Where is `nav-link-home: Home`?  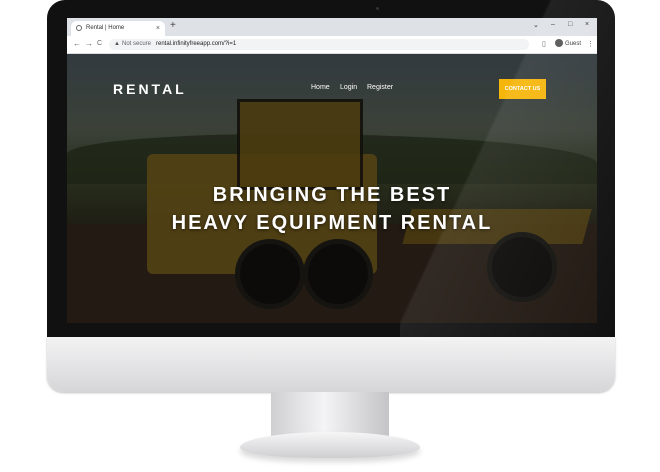 nav-link-home: Home is located at coordinates (320, 87).